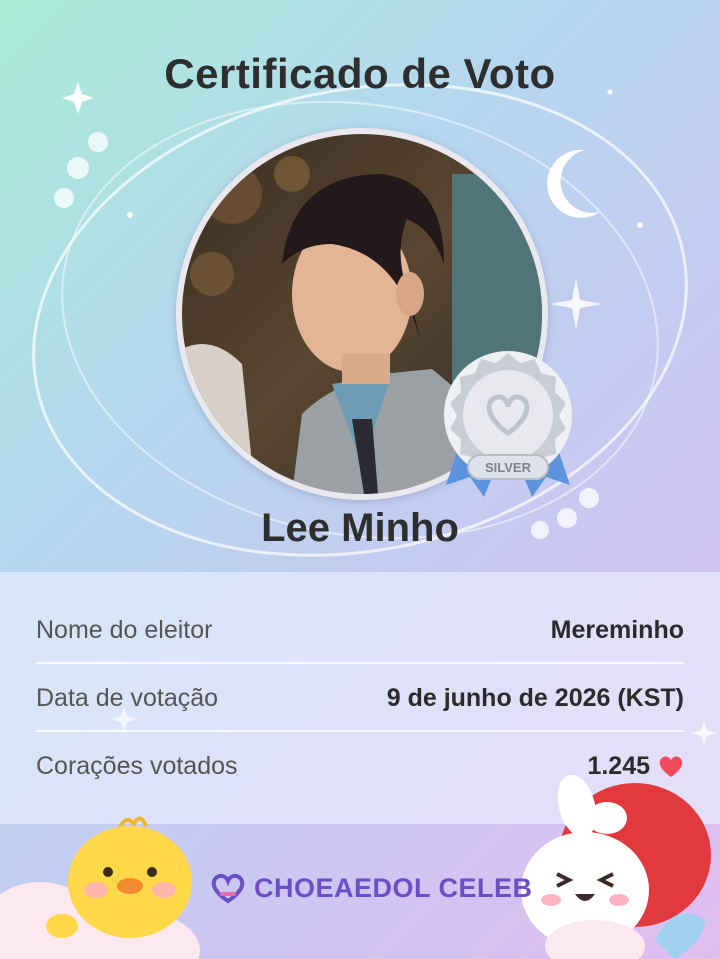 This screenshot has height=959, width=720. What do you see at coordinates (228, 888) in the screenshot?
I see `heart-logo-icon` at bounding box center [228, 888].